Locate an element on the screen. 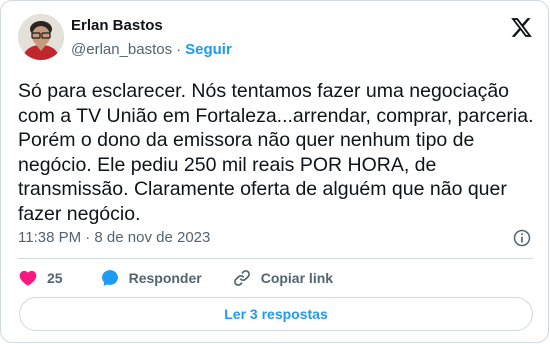 This screenshot has height=344, width=550. read-replies-button: Ler 3 respostas is located at coordinates (276, 314).